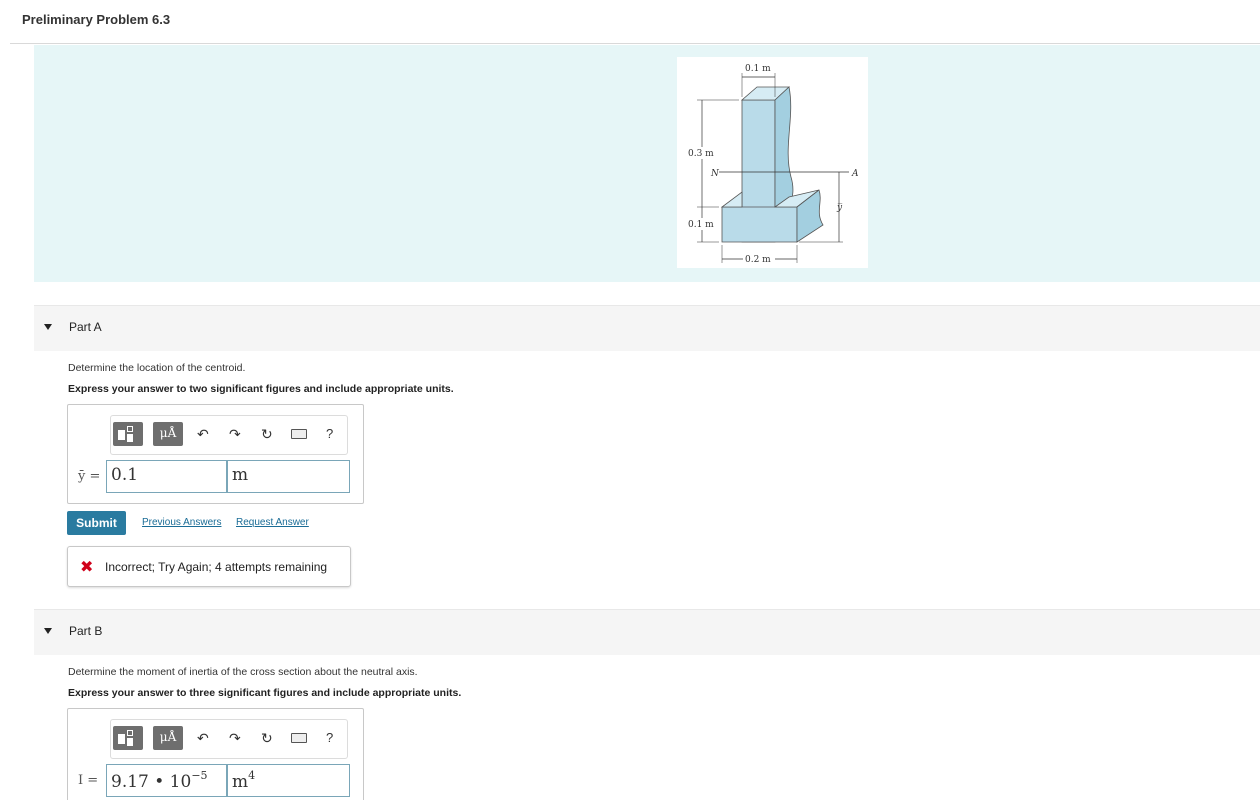 The width and height of the screenshot is (1260, 800). Describe the element at coordinates (731, 199) in the screenshot. I see `figure-flange-top` at that location.